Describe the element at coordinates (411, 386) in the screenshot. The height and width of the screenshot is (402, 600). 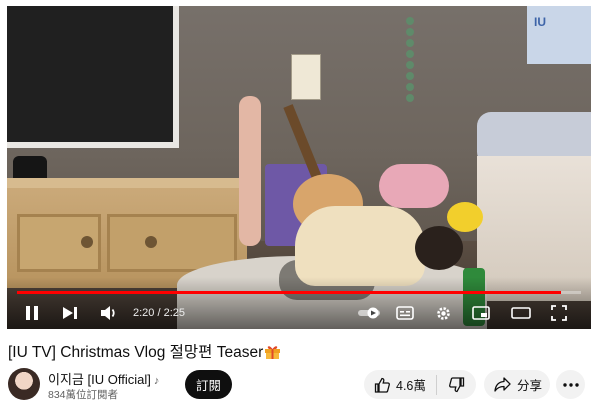
I see `like-count: 4.6萬` at that location.